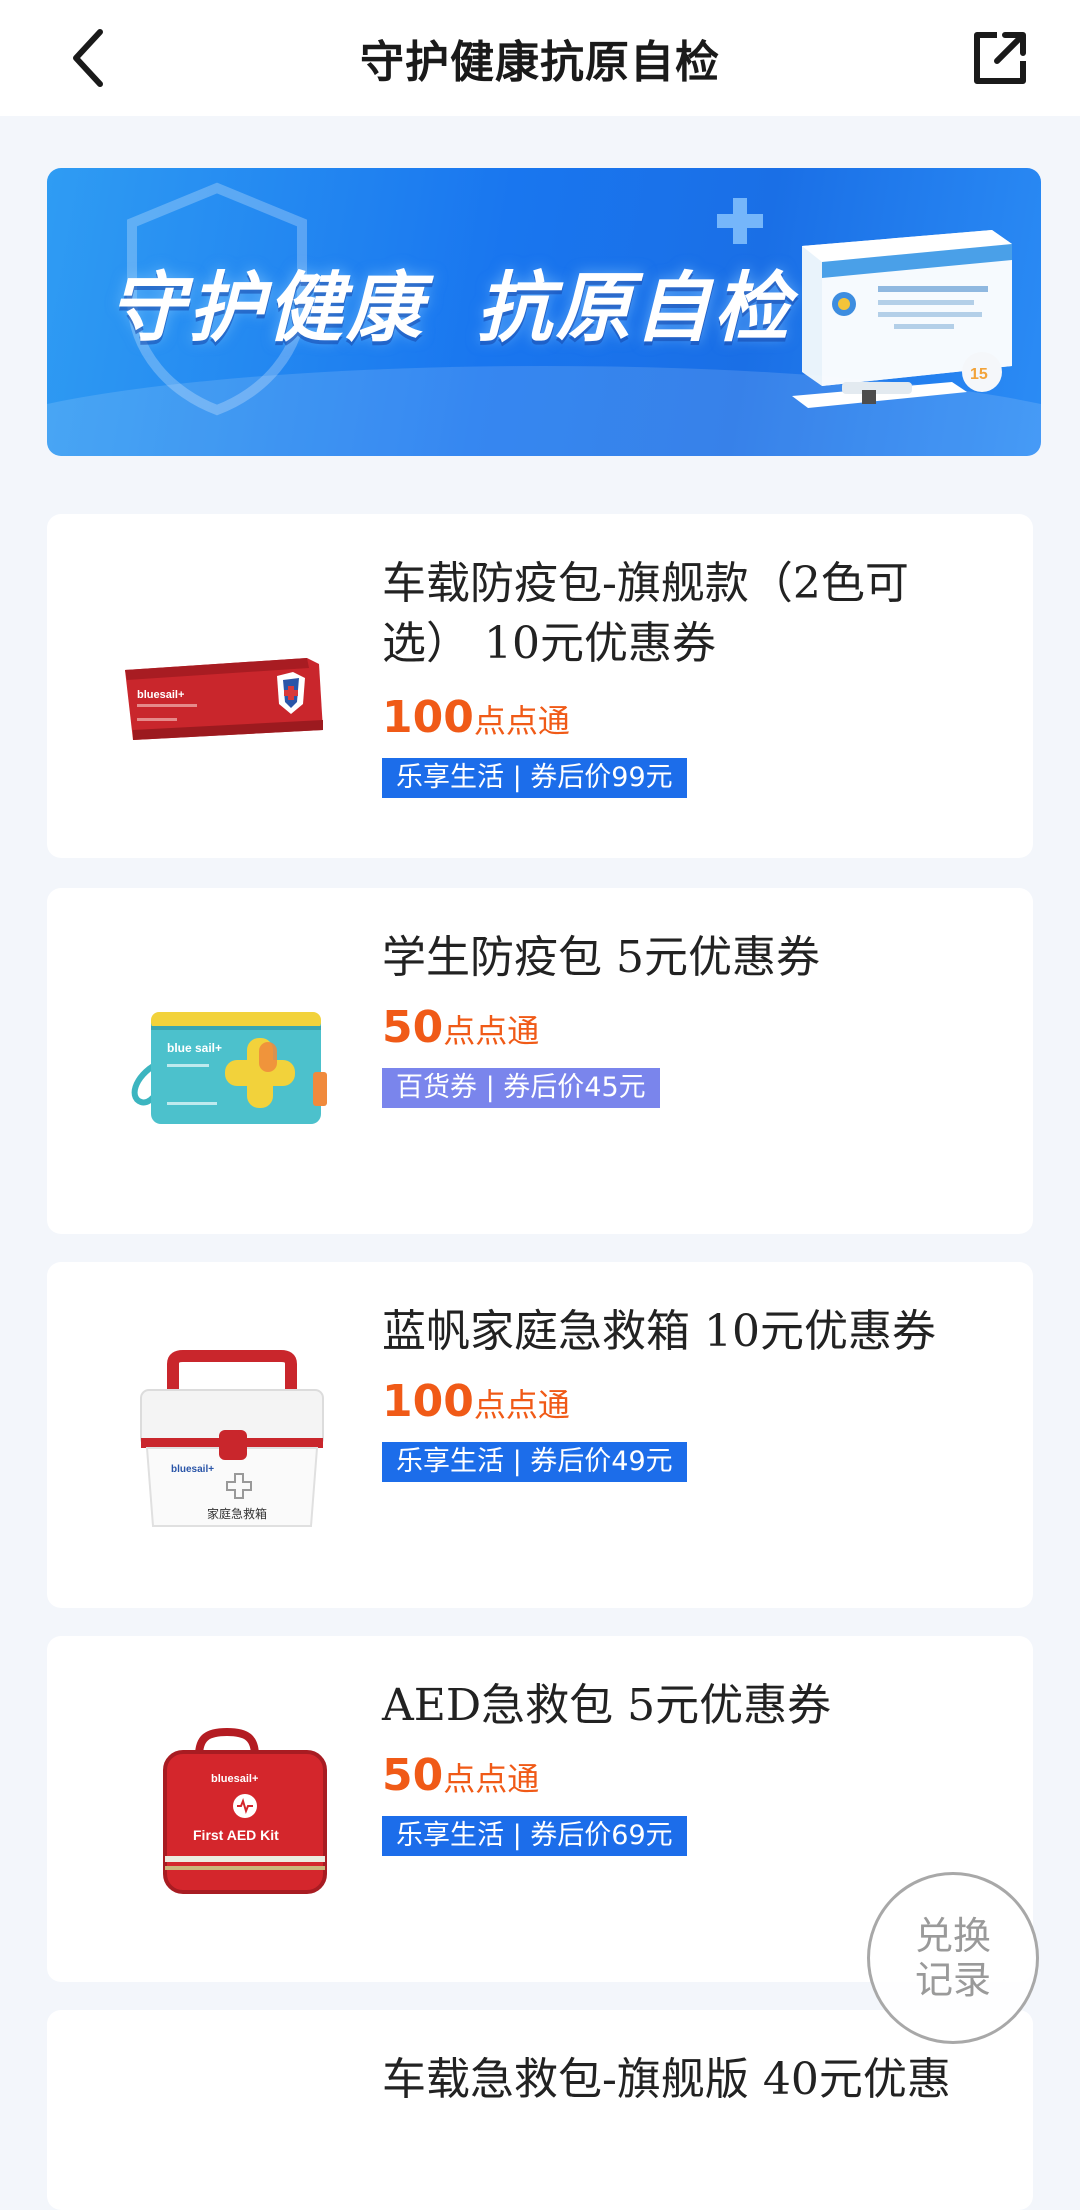 Image resolution: width=1080 pixels, height=2210 pixels. I want to click on banner-headline: 守护健康 抗原自检, so click(451, 307).